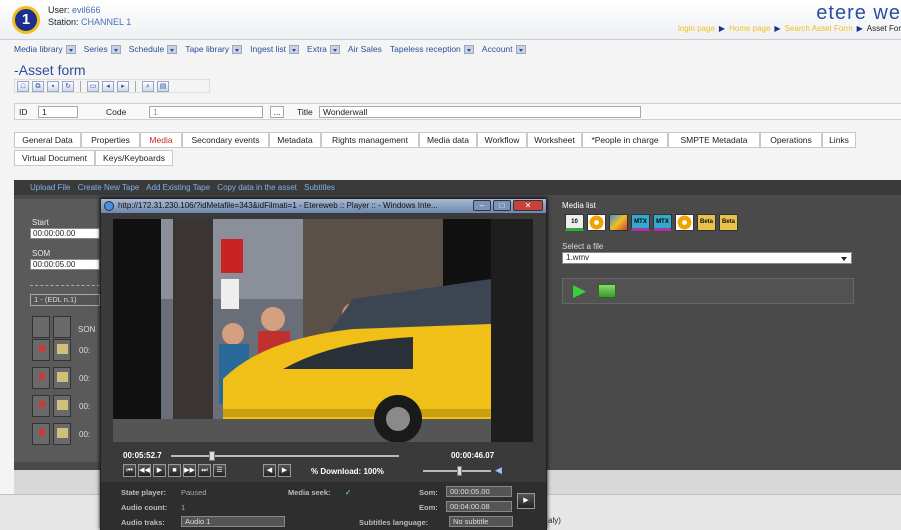  Describe the element at coordinates (504, 49) in the screenshot. I see `menu-account: Account` at that location.